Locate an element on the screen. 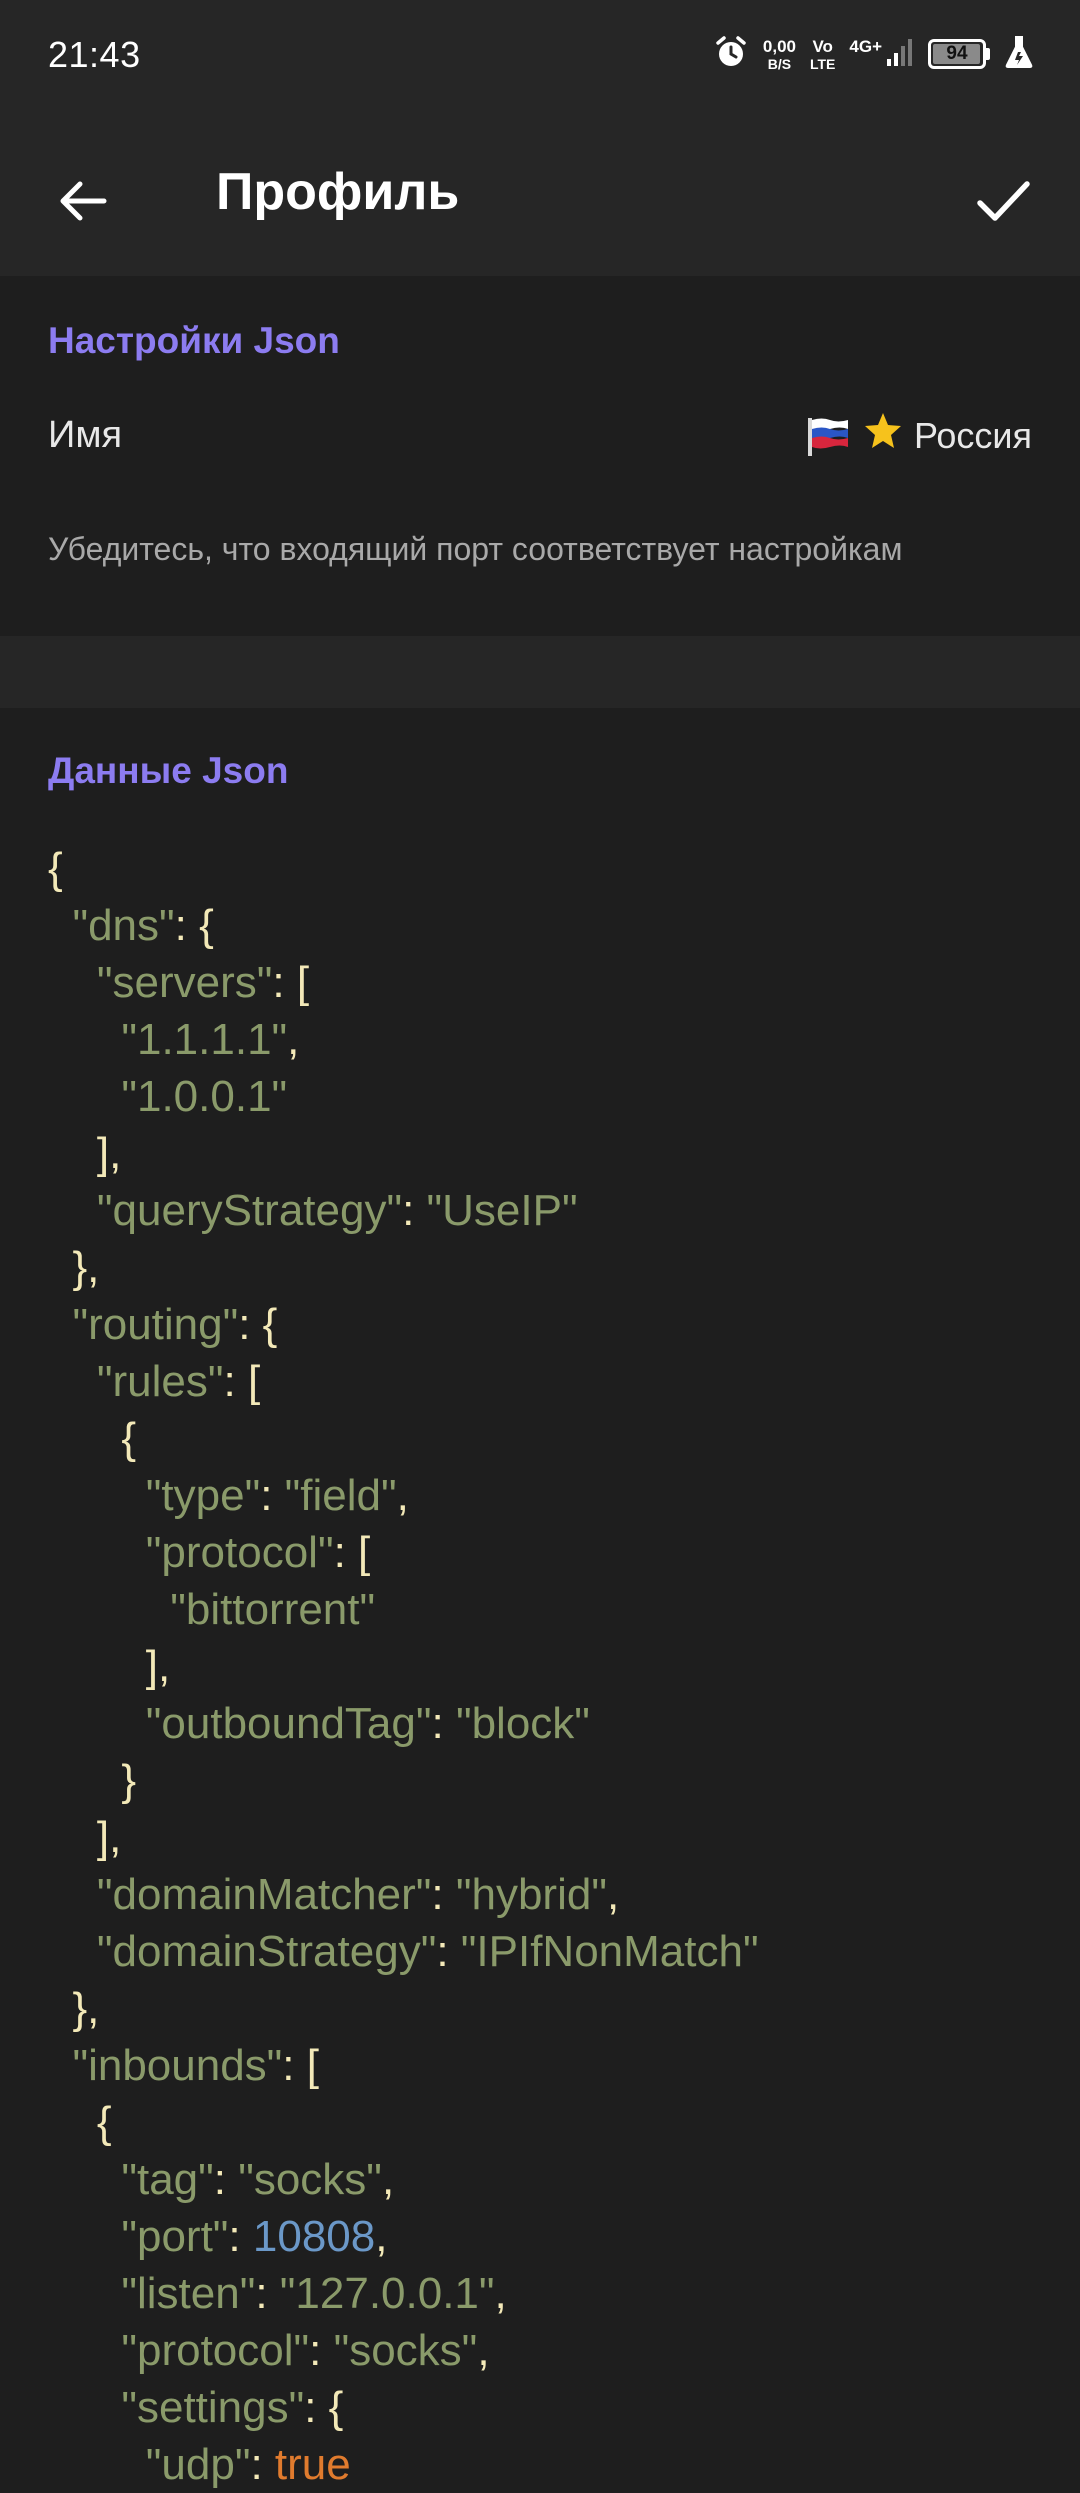 Image resolution: width=1080 pixels, height=2493 pixels. json-line: "bittorrent" is located at coordinates (548, 1609).